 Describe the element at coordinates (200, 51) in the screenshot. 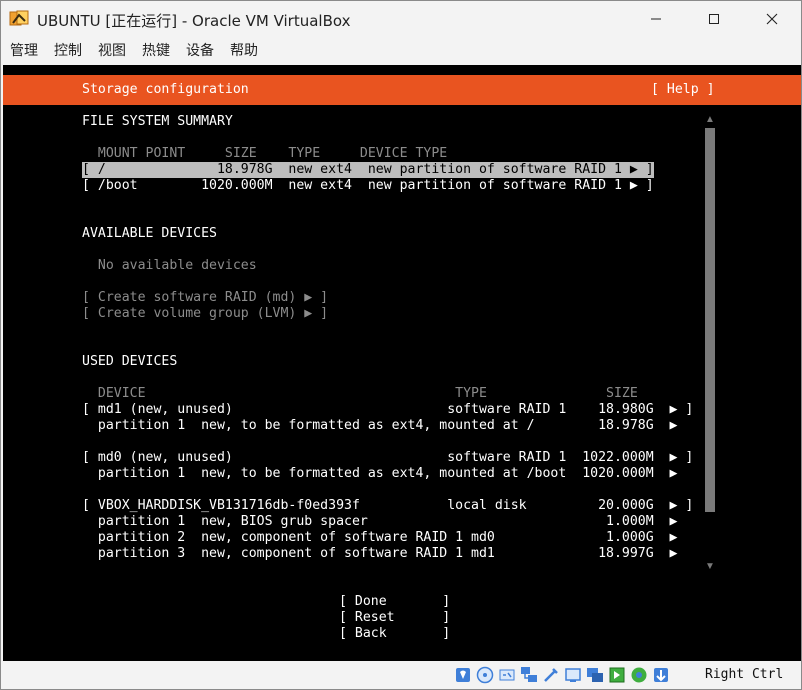

I see `menu-devices: 设备` at that location.